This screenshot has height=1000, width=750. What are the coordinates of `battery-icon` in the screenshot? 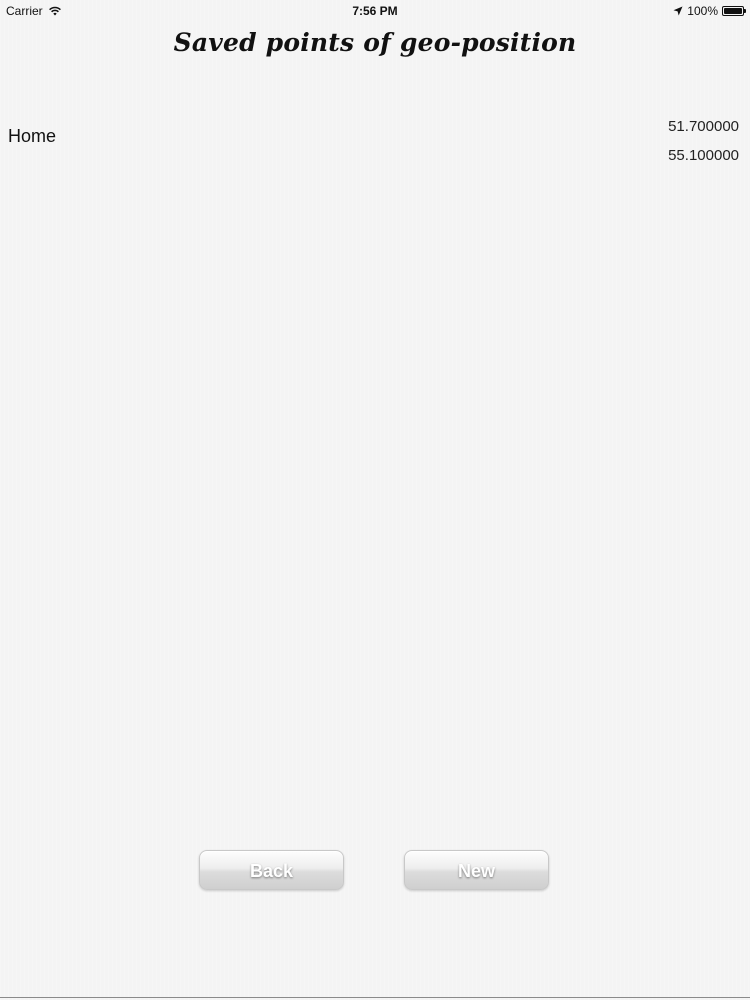 It's located at (734, 11).